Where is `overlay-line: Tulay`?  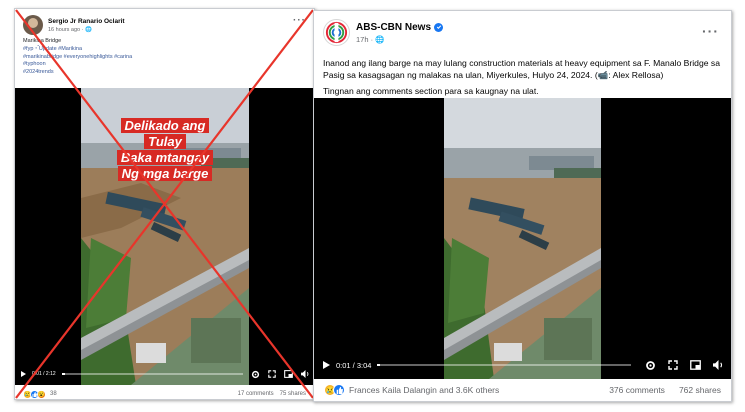
overlay-line: Tulay is located at coordinates (165, 141).